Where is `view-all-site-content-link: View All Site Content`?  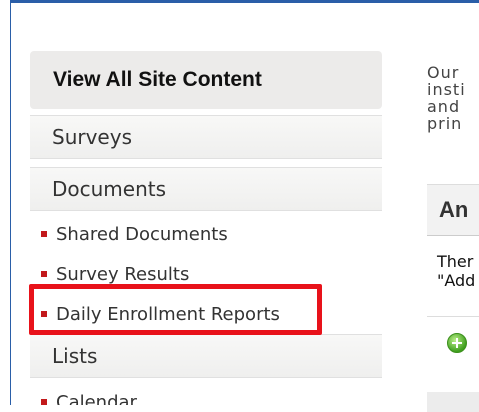 view-all-site-content-link: View All Site Content is located at coordinates (206, 80).